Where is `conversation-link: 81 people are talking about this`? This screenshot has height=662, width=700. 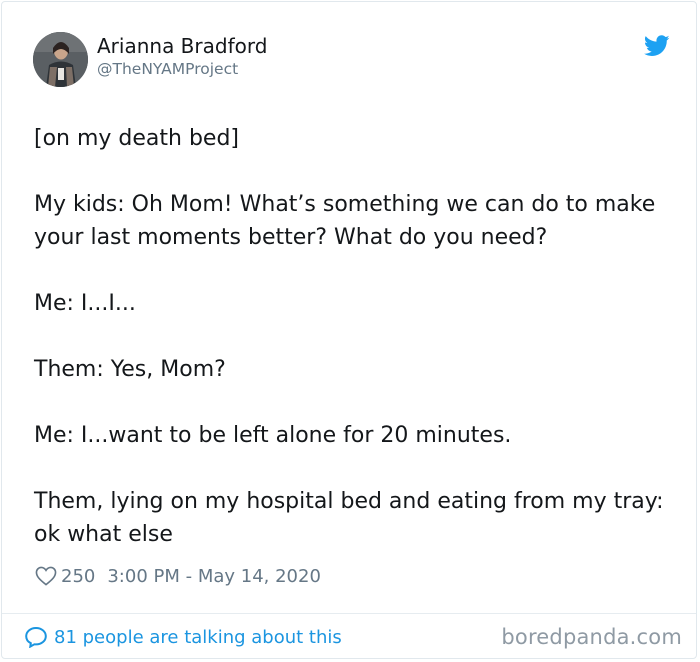
conversation-link: 81 people are talking about this is located at coordinates (183, 637).